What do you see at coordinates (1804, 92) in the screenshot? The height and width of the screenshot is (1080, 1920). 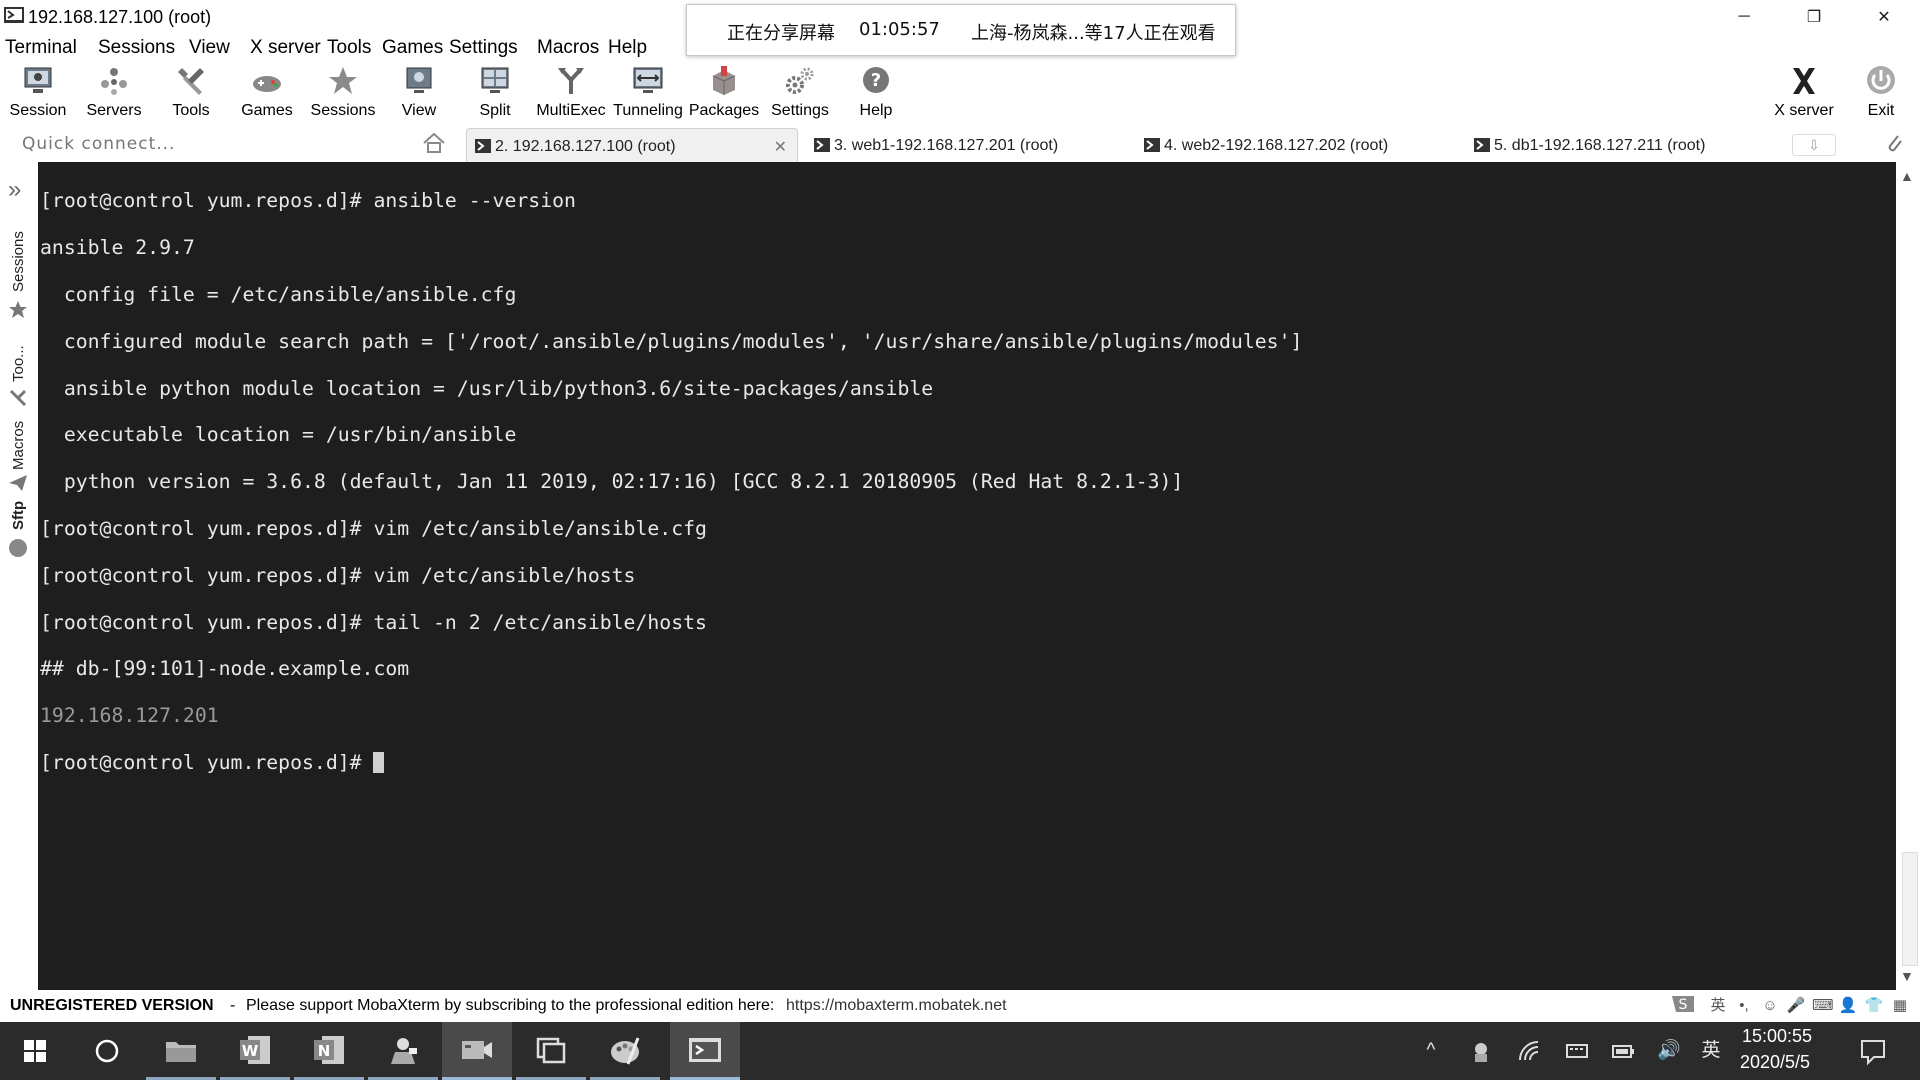 I see `toolbar-x-server-button: X server` at bounding box center [1804, 92].